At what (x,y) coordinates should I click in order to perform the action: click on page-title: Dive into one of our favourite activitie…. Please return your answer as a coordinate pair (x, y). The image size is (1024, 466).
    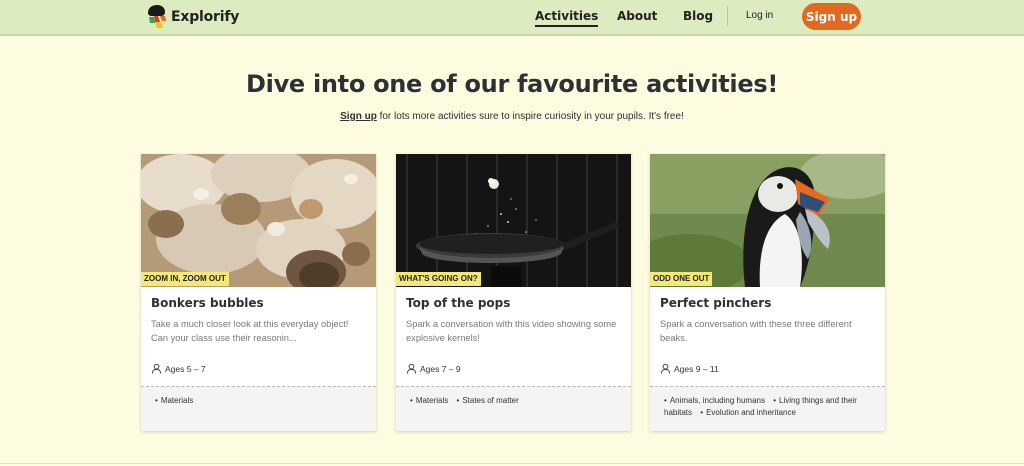
    Looking at the image, I should click on (512, 84).